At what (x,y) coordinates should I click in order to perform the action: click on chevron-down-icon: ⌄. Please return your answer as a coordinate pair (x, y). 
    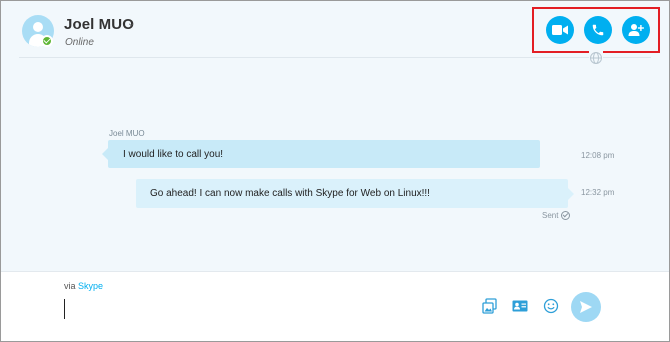
    Looking at the image, I should click on (131, 23).